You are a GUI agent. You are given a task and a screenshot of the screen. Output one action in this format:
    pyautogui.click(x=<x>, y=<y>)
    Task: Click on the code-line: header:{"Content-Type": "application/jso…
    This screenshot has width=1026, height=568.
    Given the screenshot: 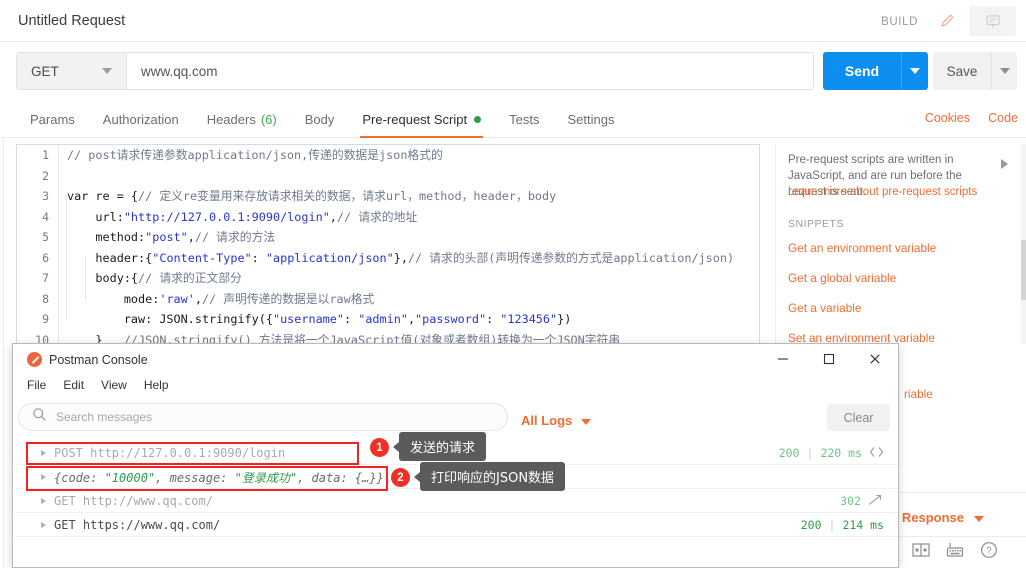 What is the action you would take?
    pyautogui.click(x=401, y=257)
    